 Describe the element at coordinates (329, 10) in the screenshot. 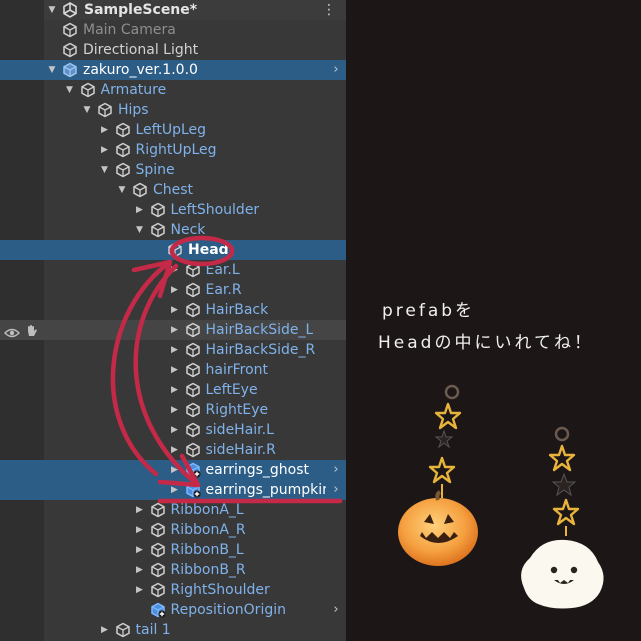

I see `kebab-menu-icon: ⋮` at that location.